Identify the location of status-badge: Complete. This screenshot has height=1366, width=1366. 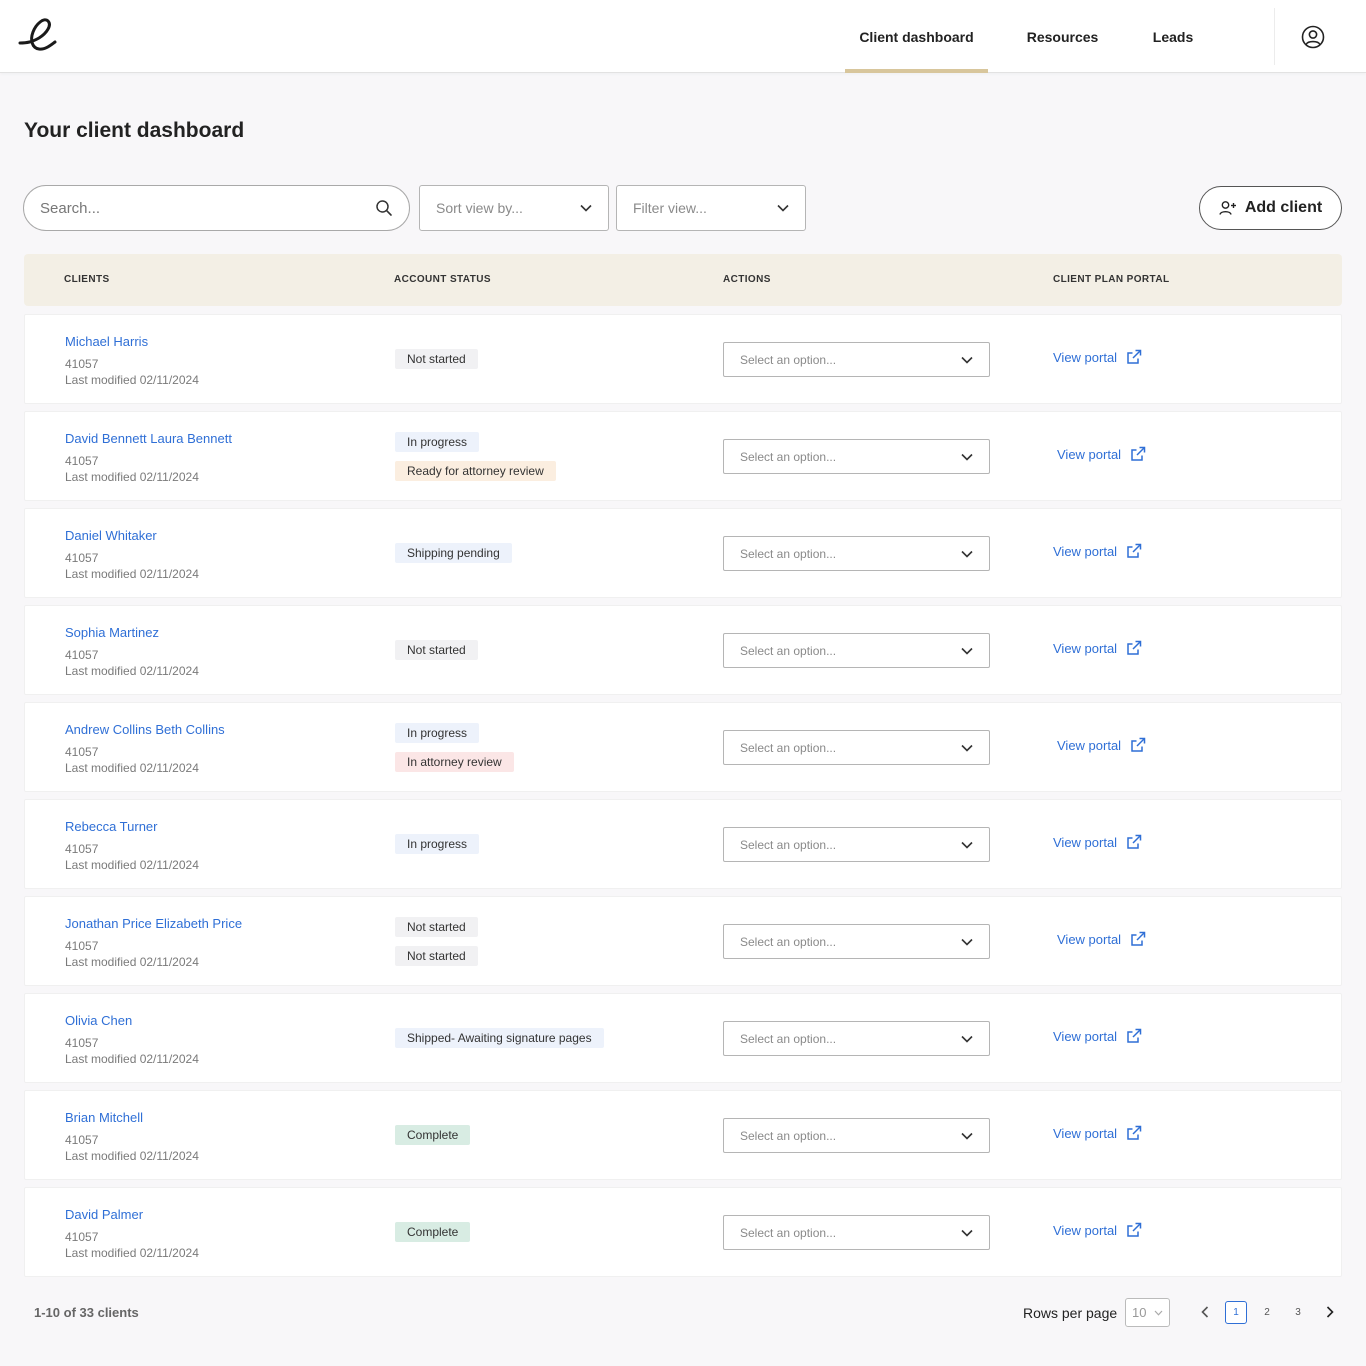
(433, 1232).